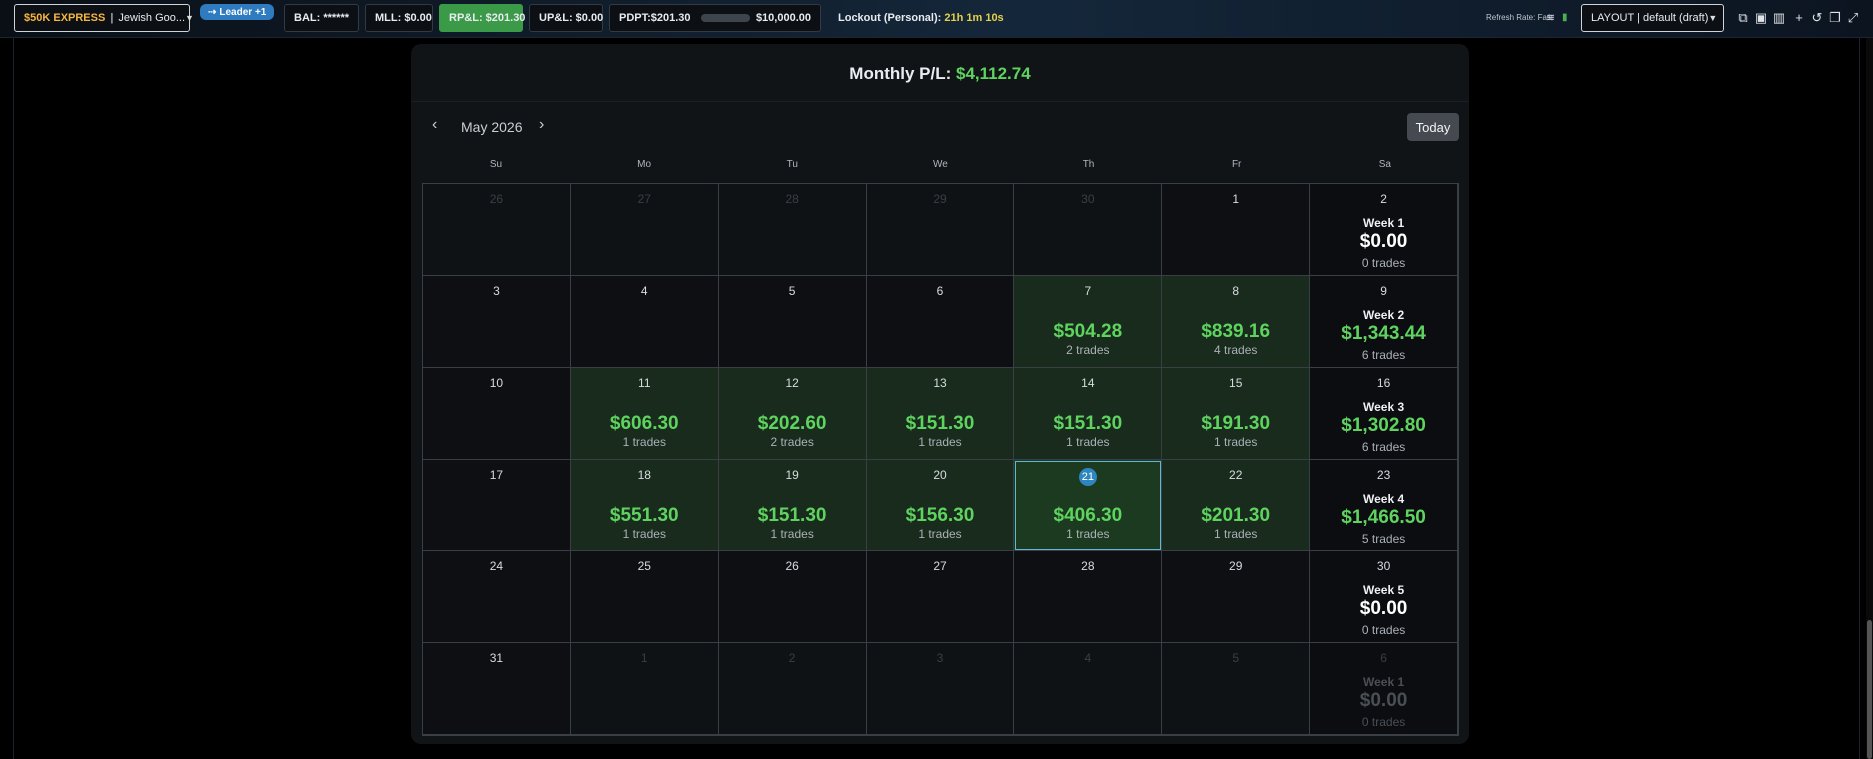 Image resolution: width=1873 pixels, height=759 pixels. I want to click on day-pl-amount: $551.30, so click(644, 515).